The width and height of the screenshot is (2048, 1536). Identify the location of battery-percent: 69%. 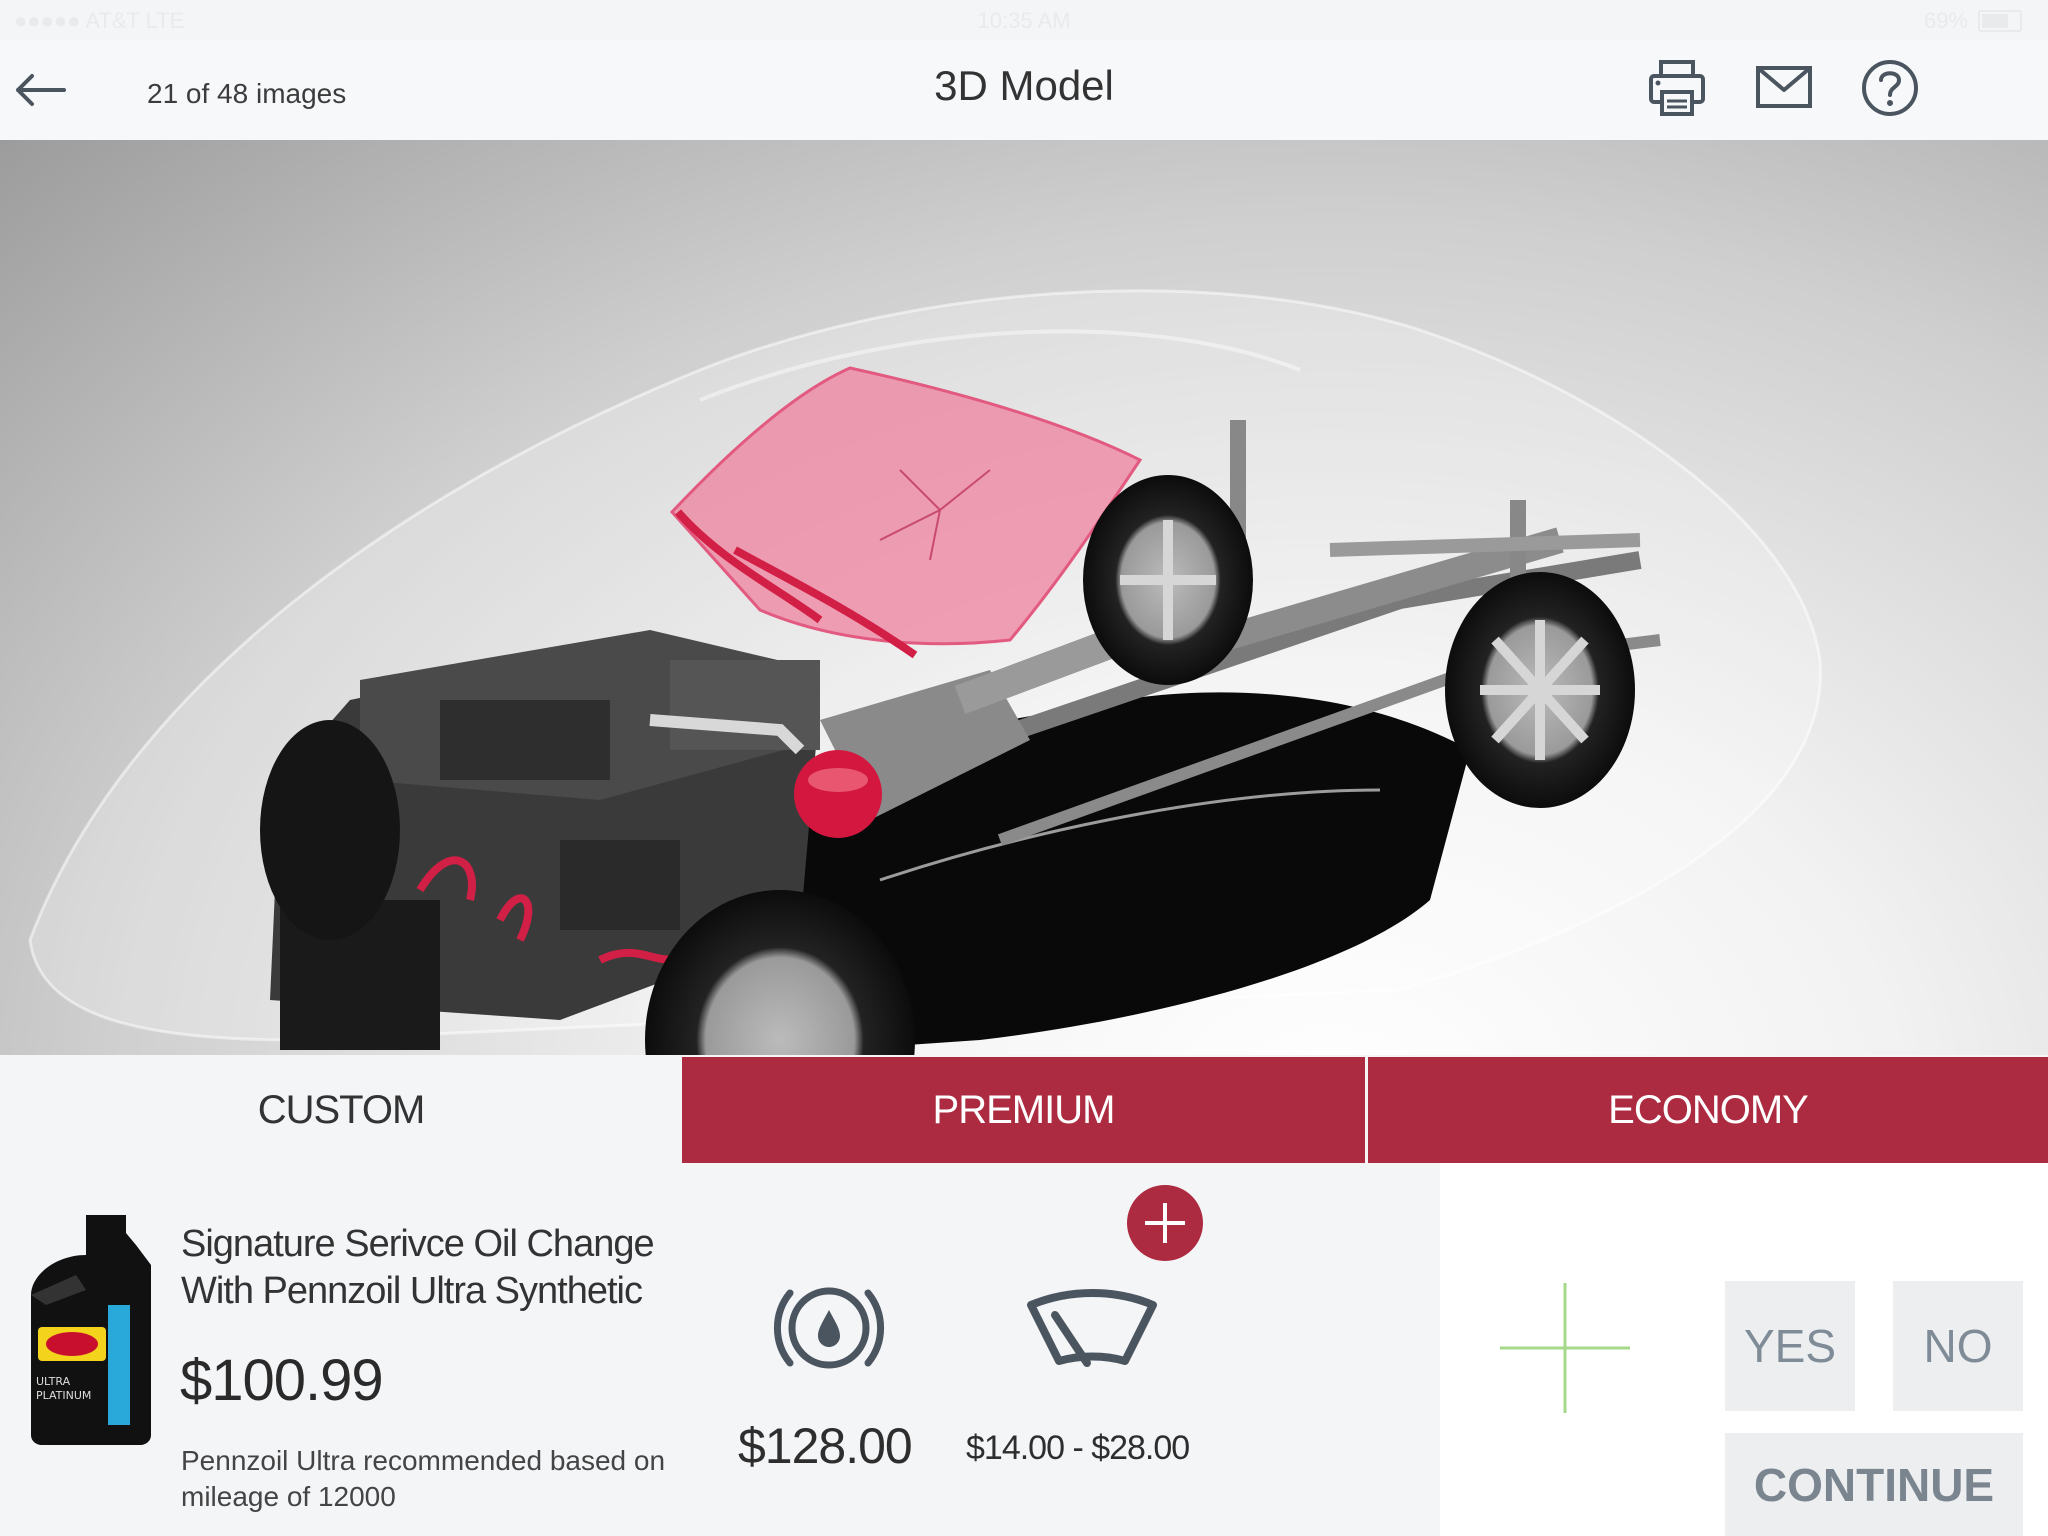
(1945, 20).